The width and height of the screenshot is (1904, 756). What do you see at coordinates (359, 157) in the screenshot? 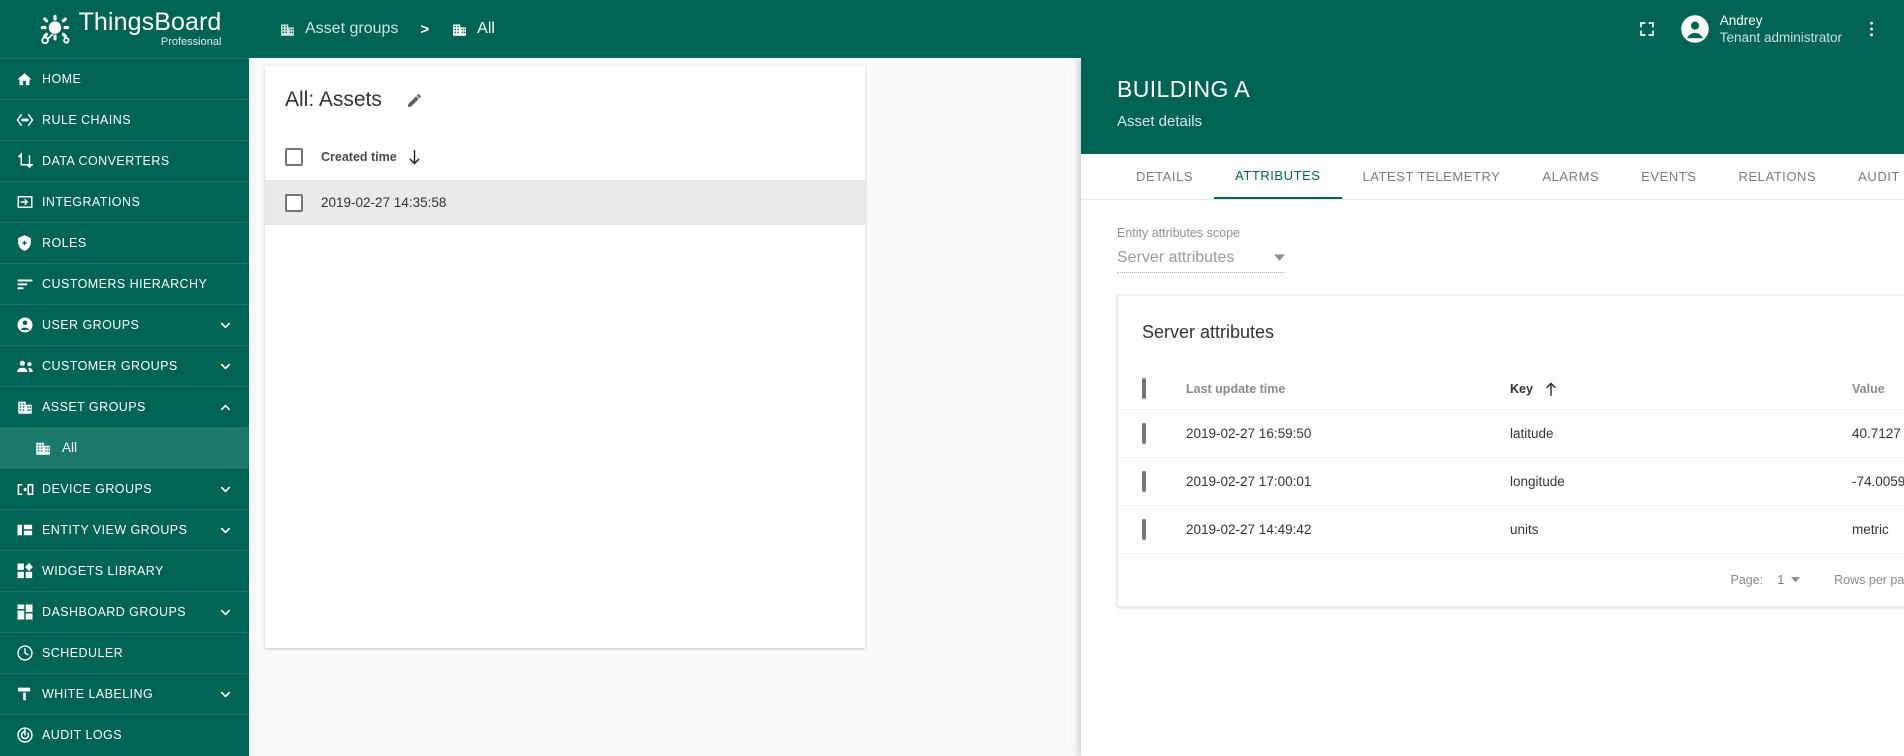
I see `column-header-created-time: Created time` at bounding box center [359, 157].